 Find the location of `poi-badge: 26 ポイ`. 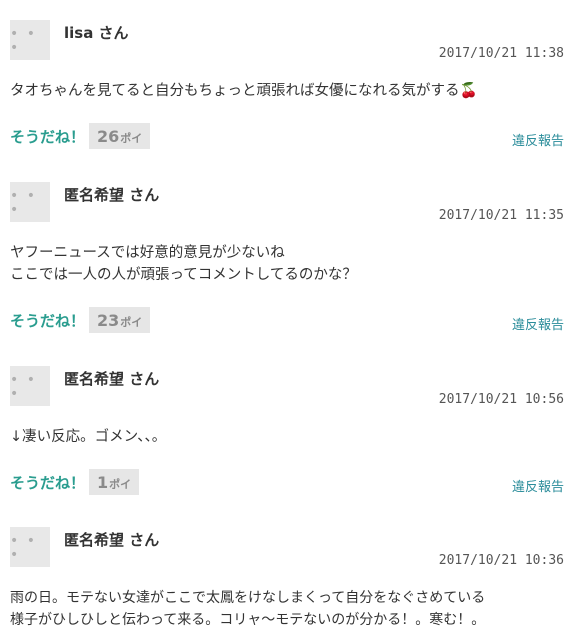

poi-badge: 26 ポイ is located at coordinates (120, 136).